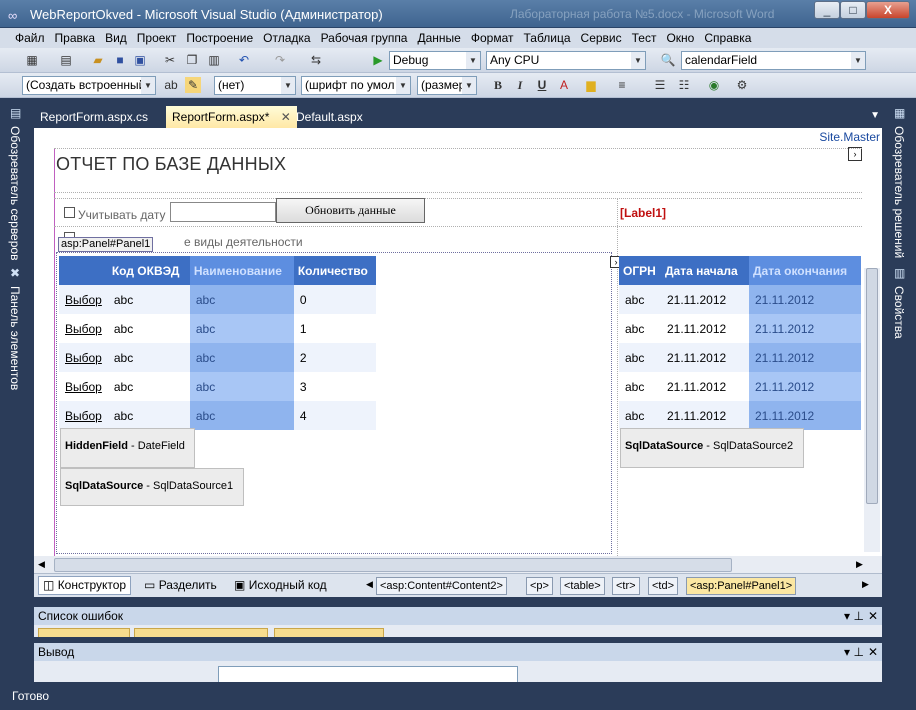 The height and width of the screenshot is (710, 916). Describe the element at coordinates (219, 38) in the screenshot. I see `menu-item: Построение` at that location.